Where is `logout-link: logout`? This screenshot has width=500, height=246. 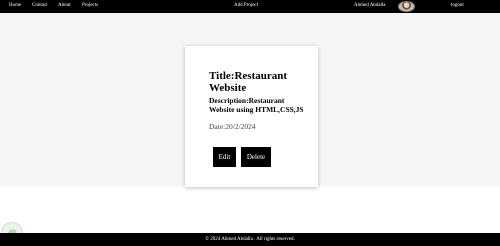 logout-link: logout is located at coordinates (457, 5).